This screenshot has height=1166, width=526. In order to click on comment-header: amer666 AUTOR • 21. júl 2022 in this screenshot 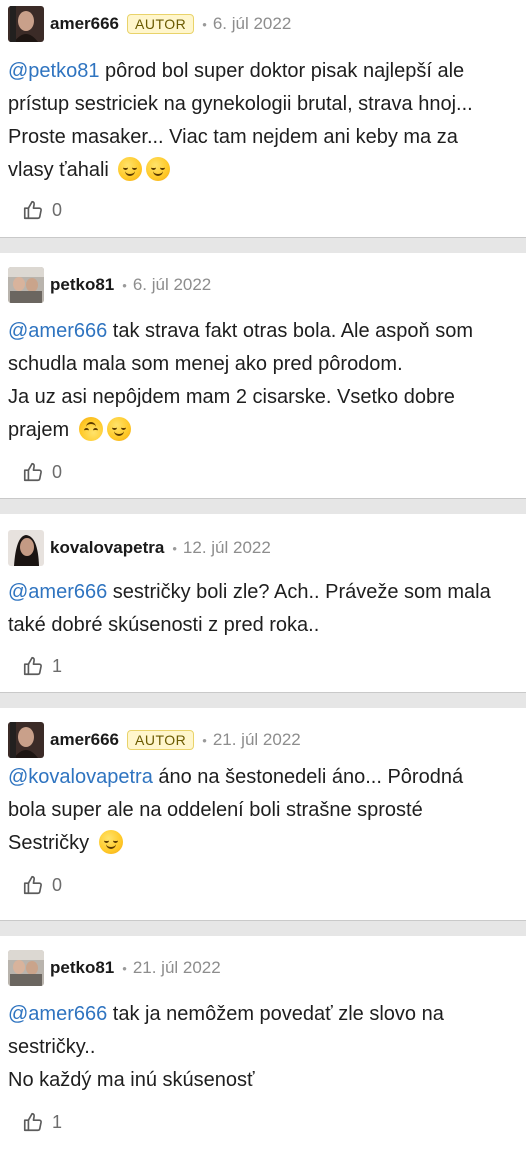, I will do `click(154, 740)`.